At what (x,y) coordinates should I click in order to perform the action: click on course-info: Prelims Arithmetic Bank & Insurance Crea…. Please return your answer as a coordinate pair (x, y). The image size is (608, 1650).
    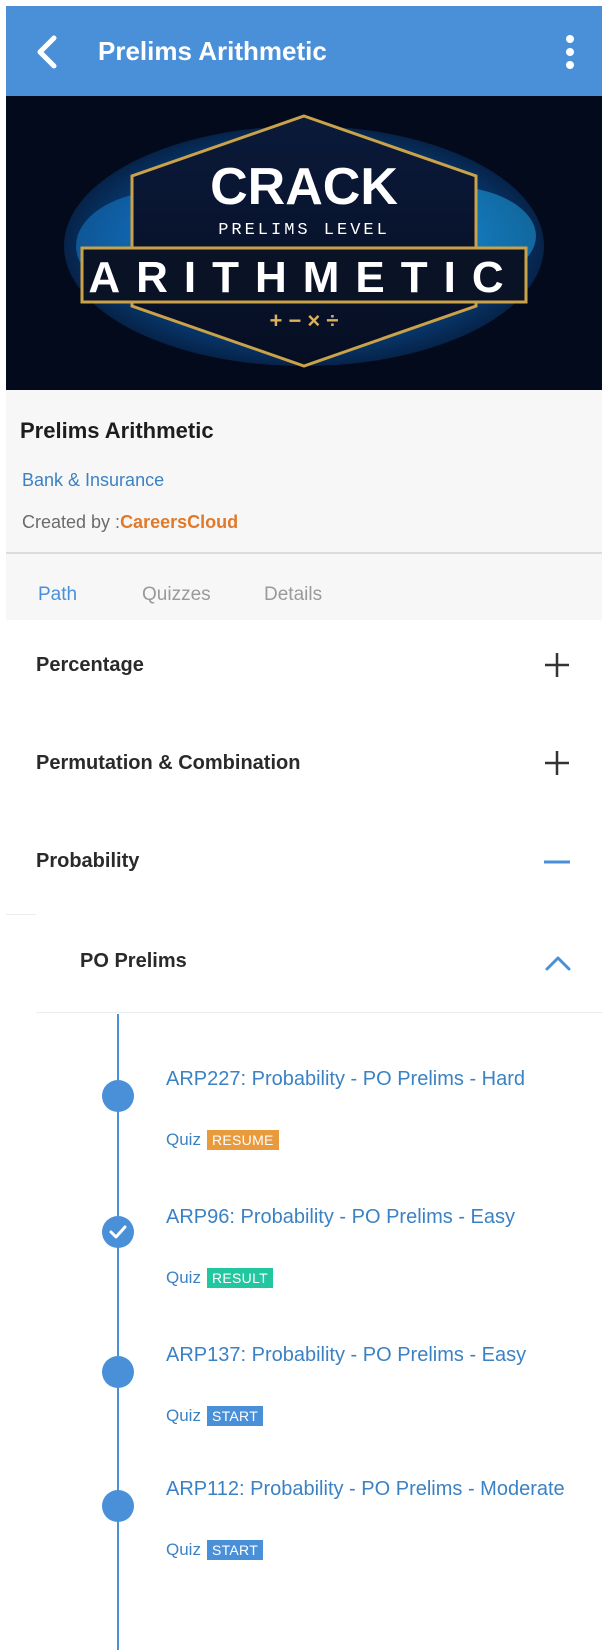
    Looking at the image, I should click on (304, 472).